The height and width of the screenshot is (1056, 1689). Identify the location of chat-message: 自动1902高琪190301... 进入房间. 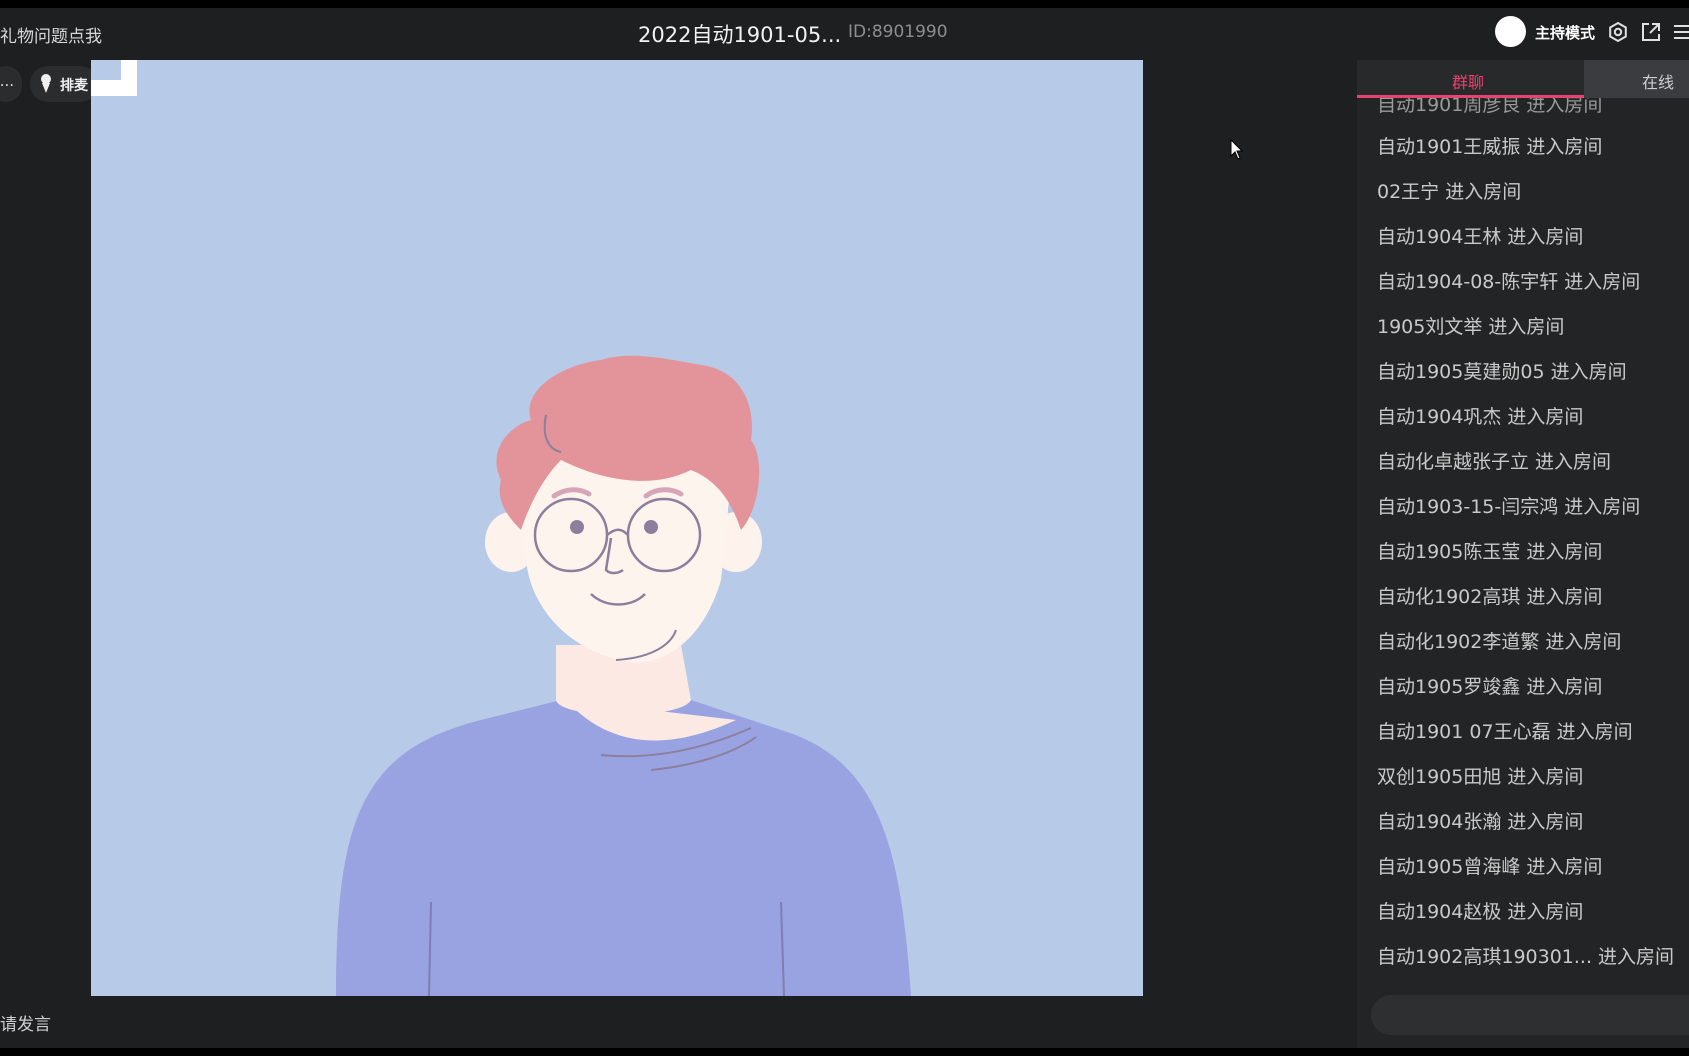
(1526, 957).